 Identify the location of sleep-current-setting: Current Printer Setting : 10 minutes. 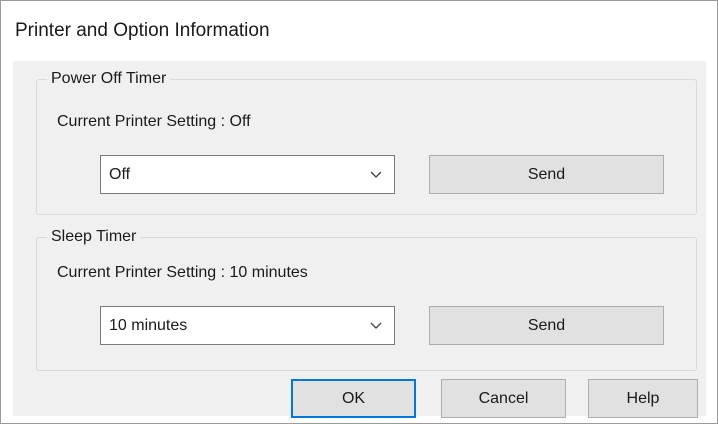
(182, 272).